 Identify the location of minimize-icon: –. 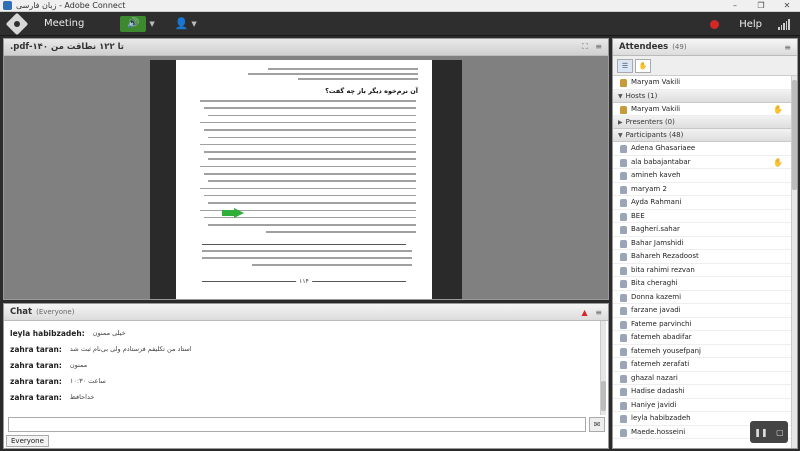
(735, 6).